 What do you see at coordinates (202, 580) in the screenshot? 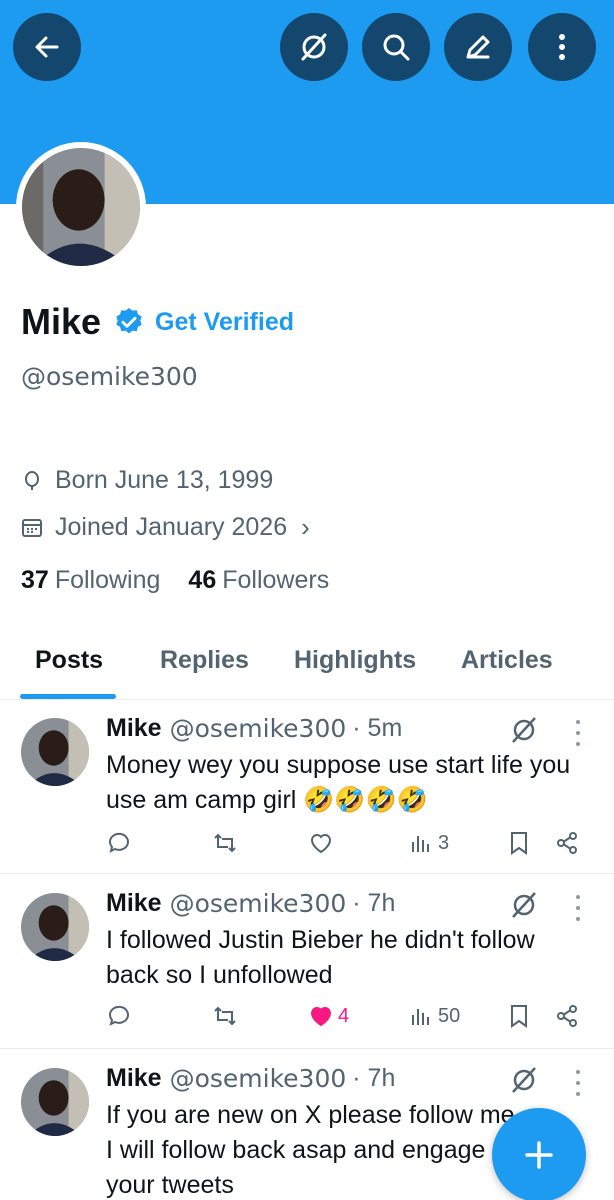
I see `followers-count: 46` at bounding box center [202, 580].